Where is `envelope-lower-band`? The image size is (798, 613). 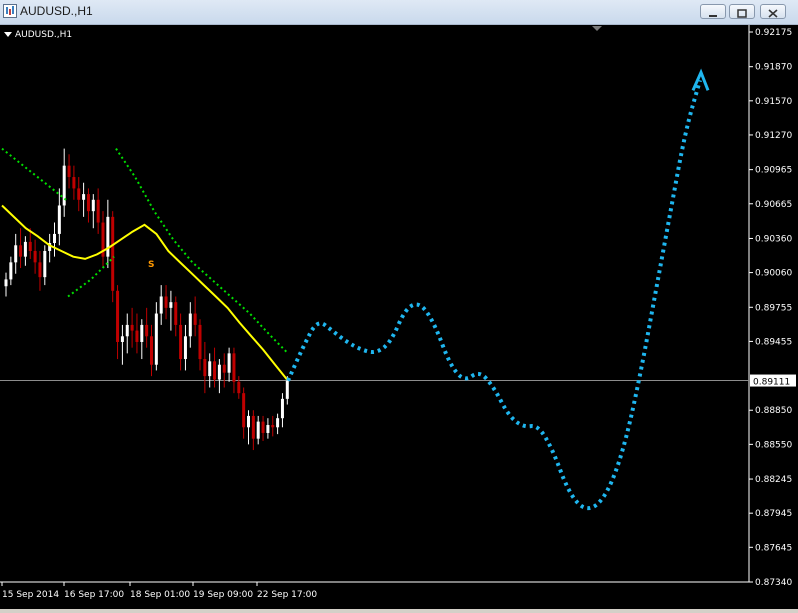 envelope-lower-band is located at coordinates (91, 276).